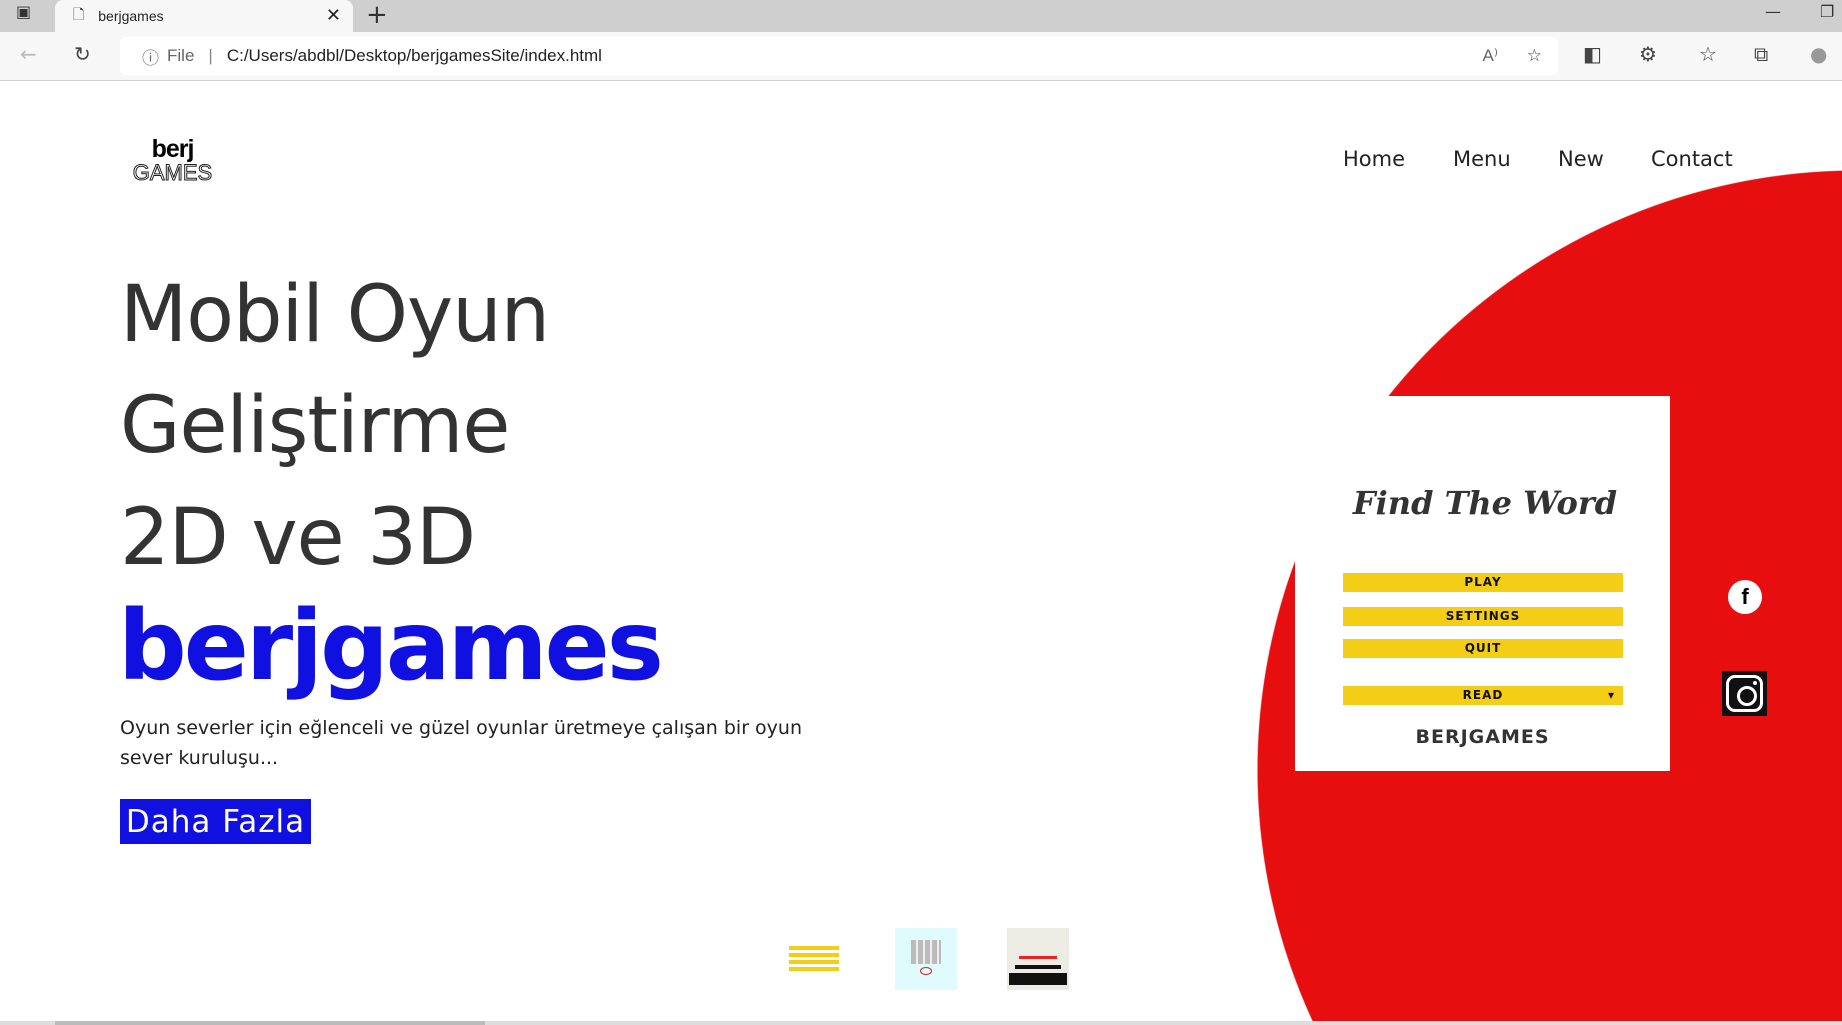 This screenshot has width=1842, height=1025. I want to click on nav-contact: Contact, so click(1692, 159).